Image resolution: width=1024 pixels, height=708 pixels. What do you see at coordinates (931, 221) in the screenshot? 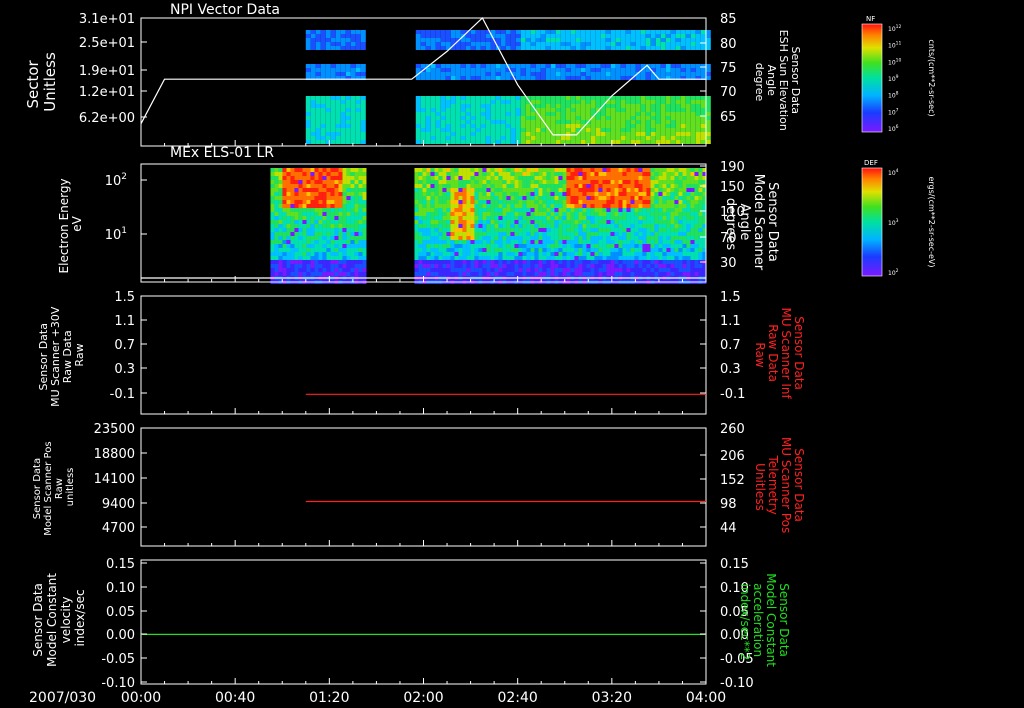
I see `colorbar-def-units: ergs/(cm**2-sr-sec-eV)` at bounding box center [931, 221].